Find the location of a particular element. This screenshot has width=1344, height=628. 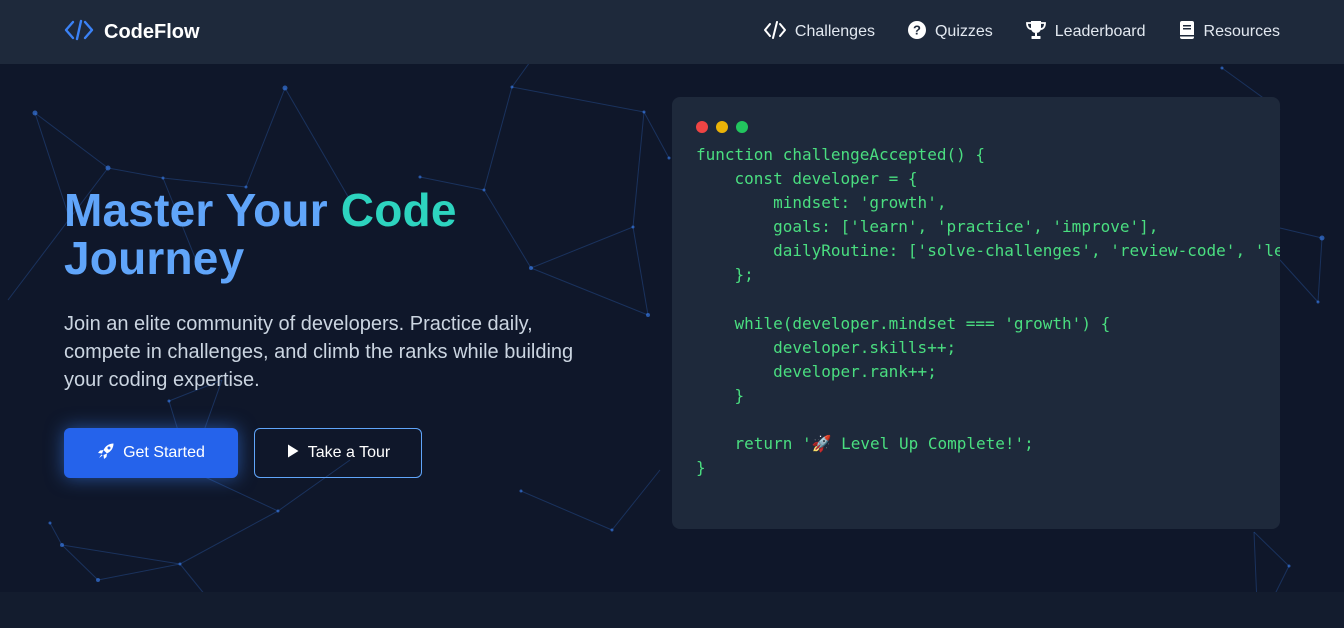

play-icon is located at coordinates (293, 453).